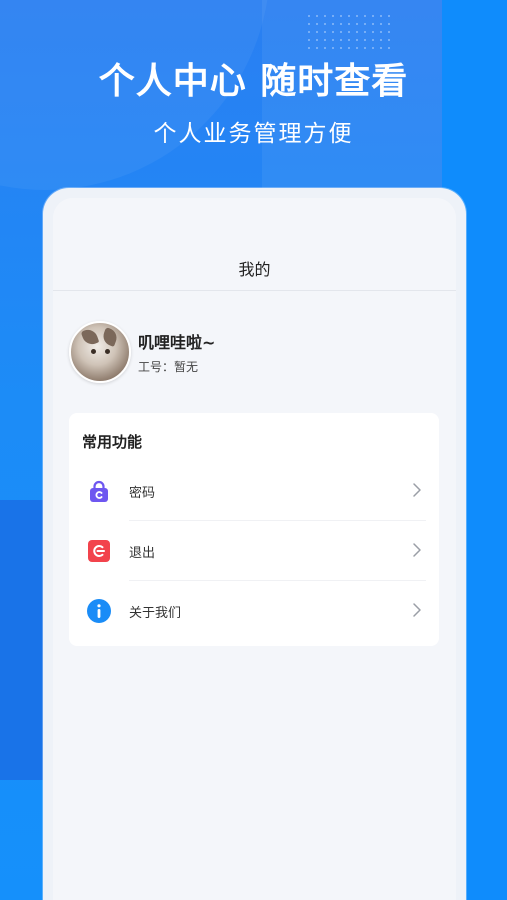  Describe the element at coordinates (99, 611) in the screenshot. I see `info-icon` at that location.